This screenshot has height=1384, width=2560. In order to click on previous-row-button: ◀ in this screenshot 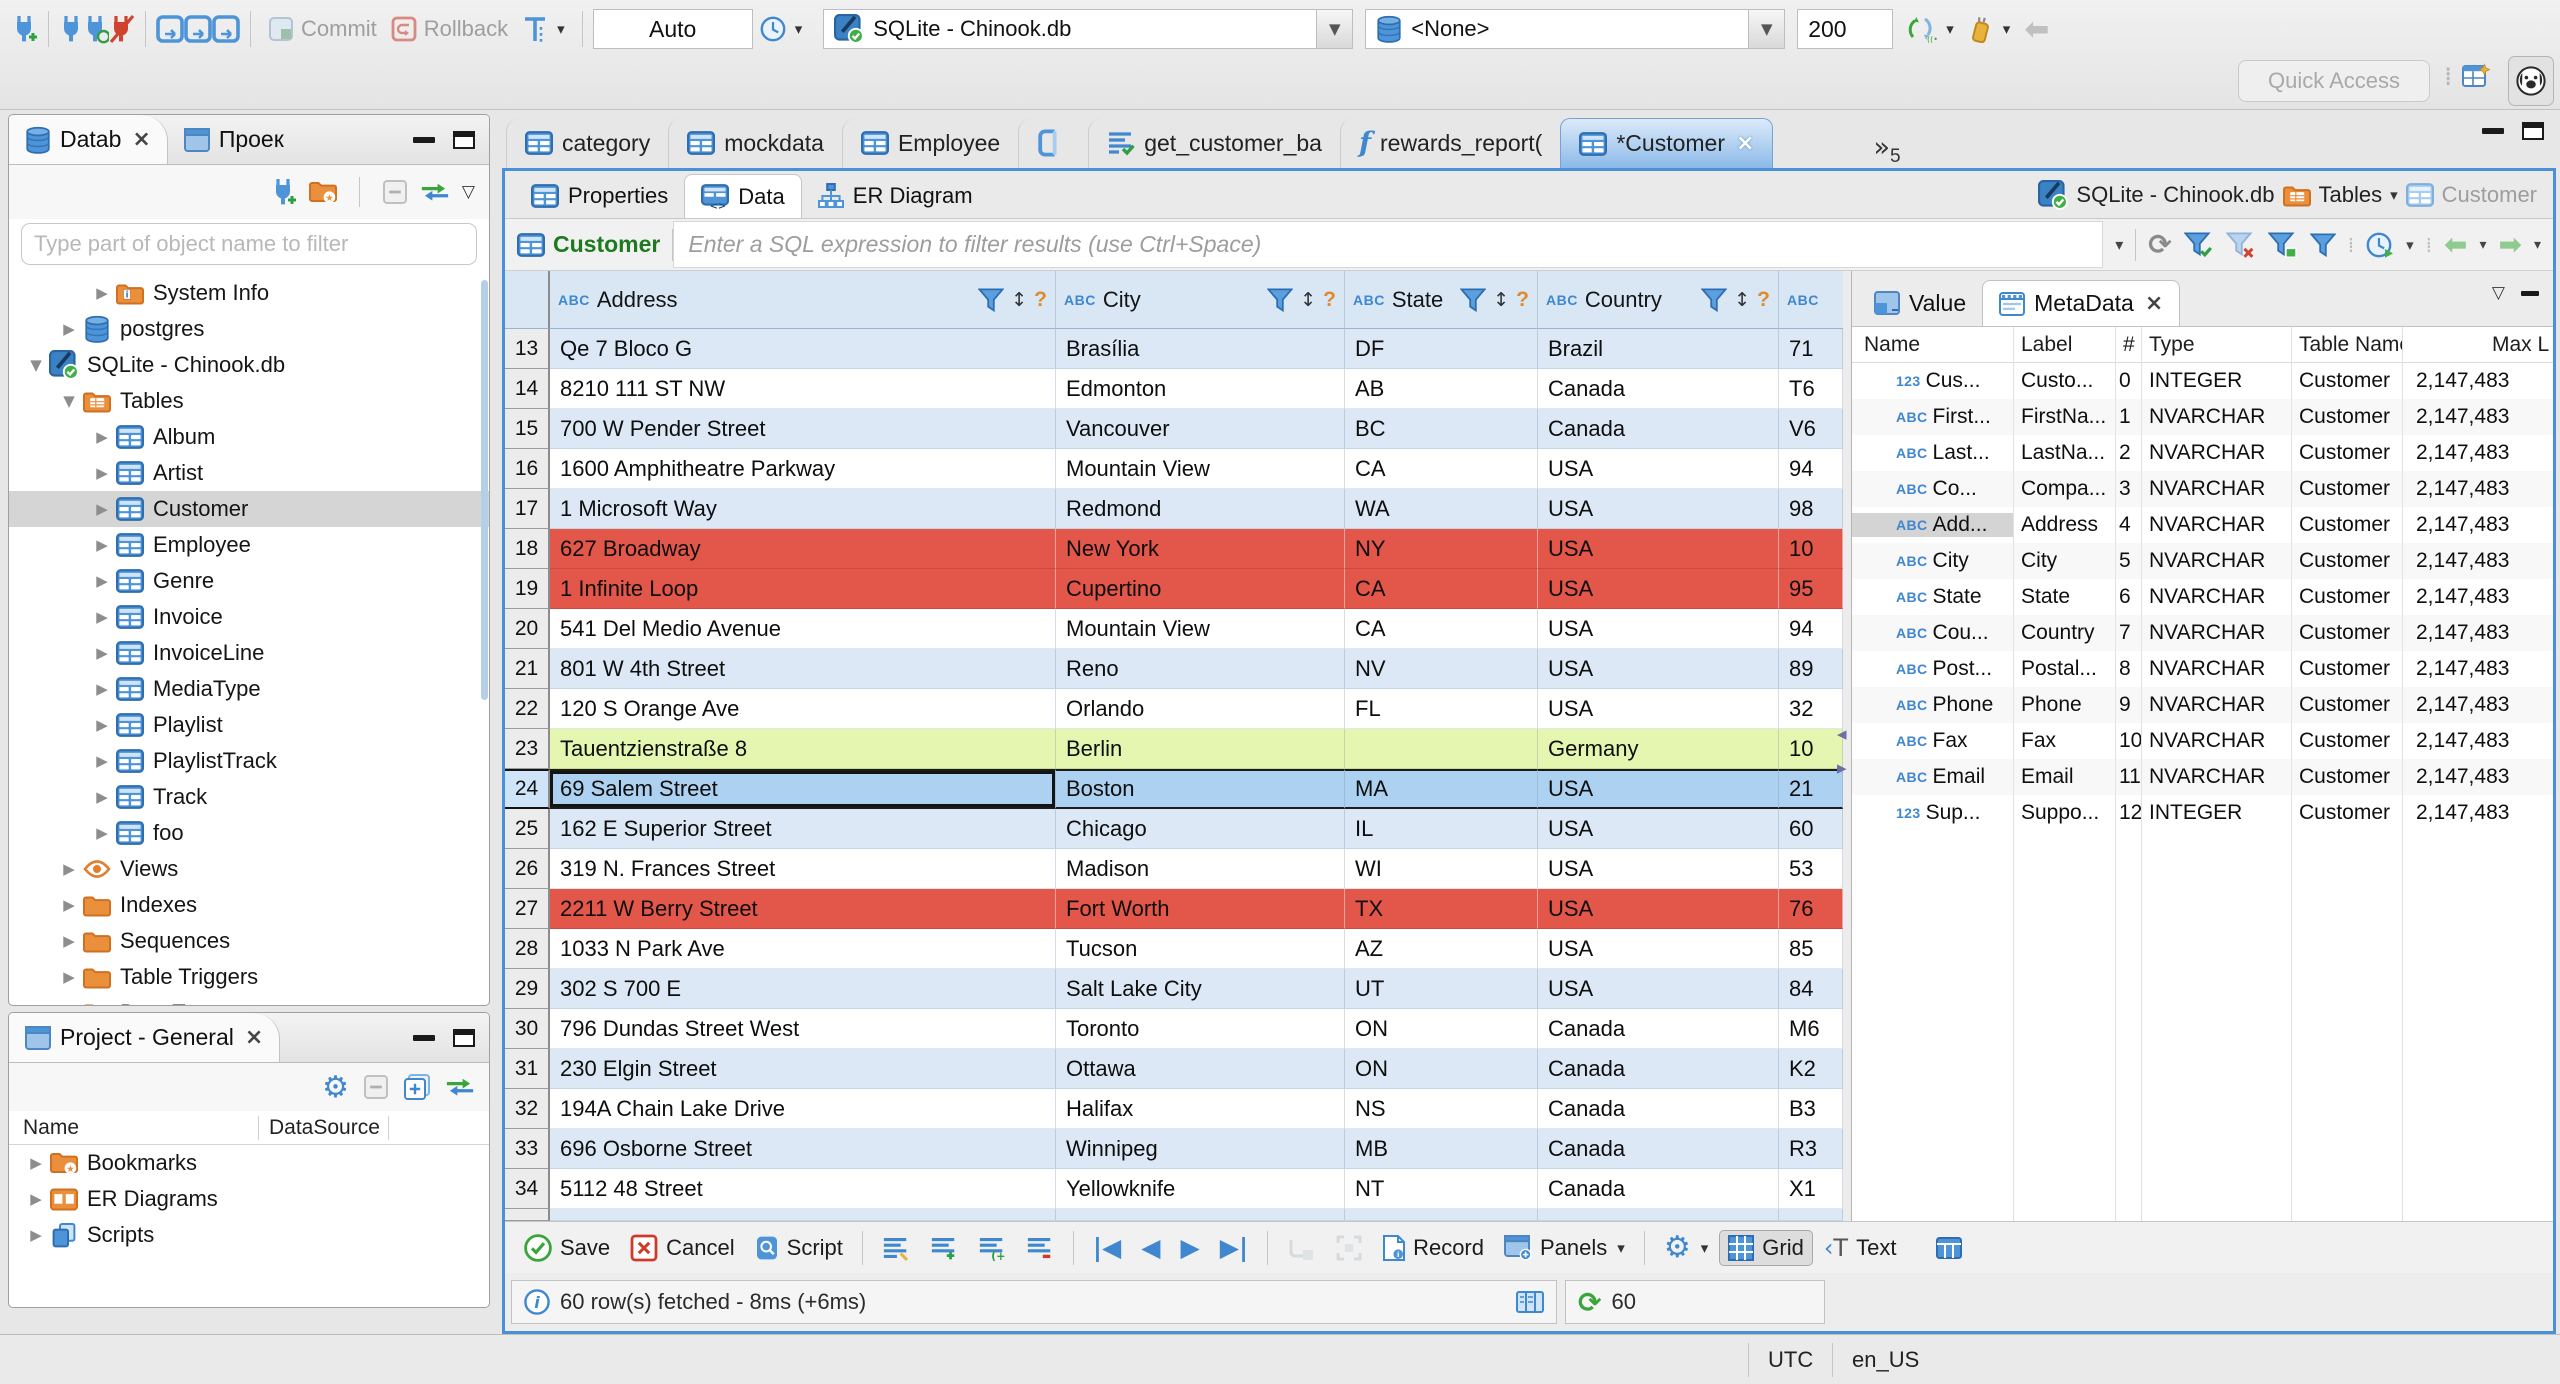, I will do `click(1150, 1247)`.